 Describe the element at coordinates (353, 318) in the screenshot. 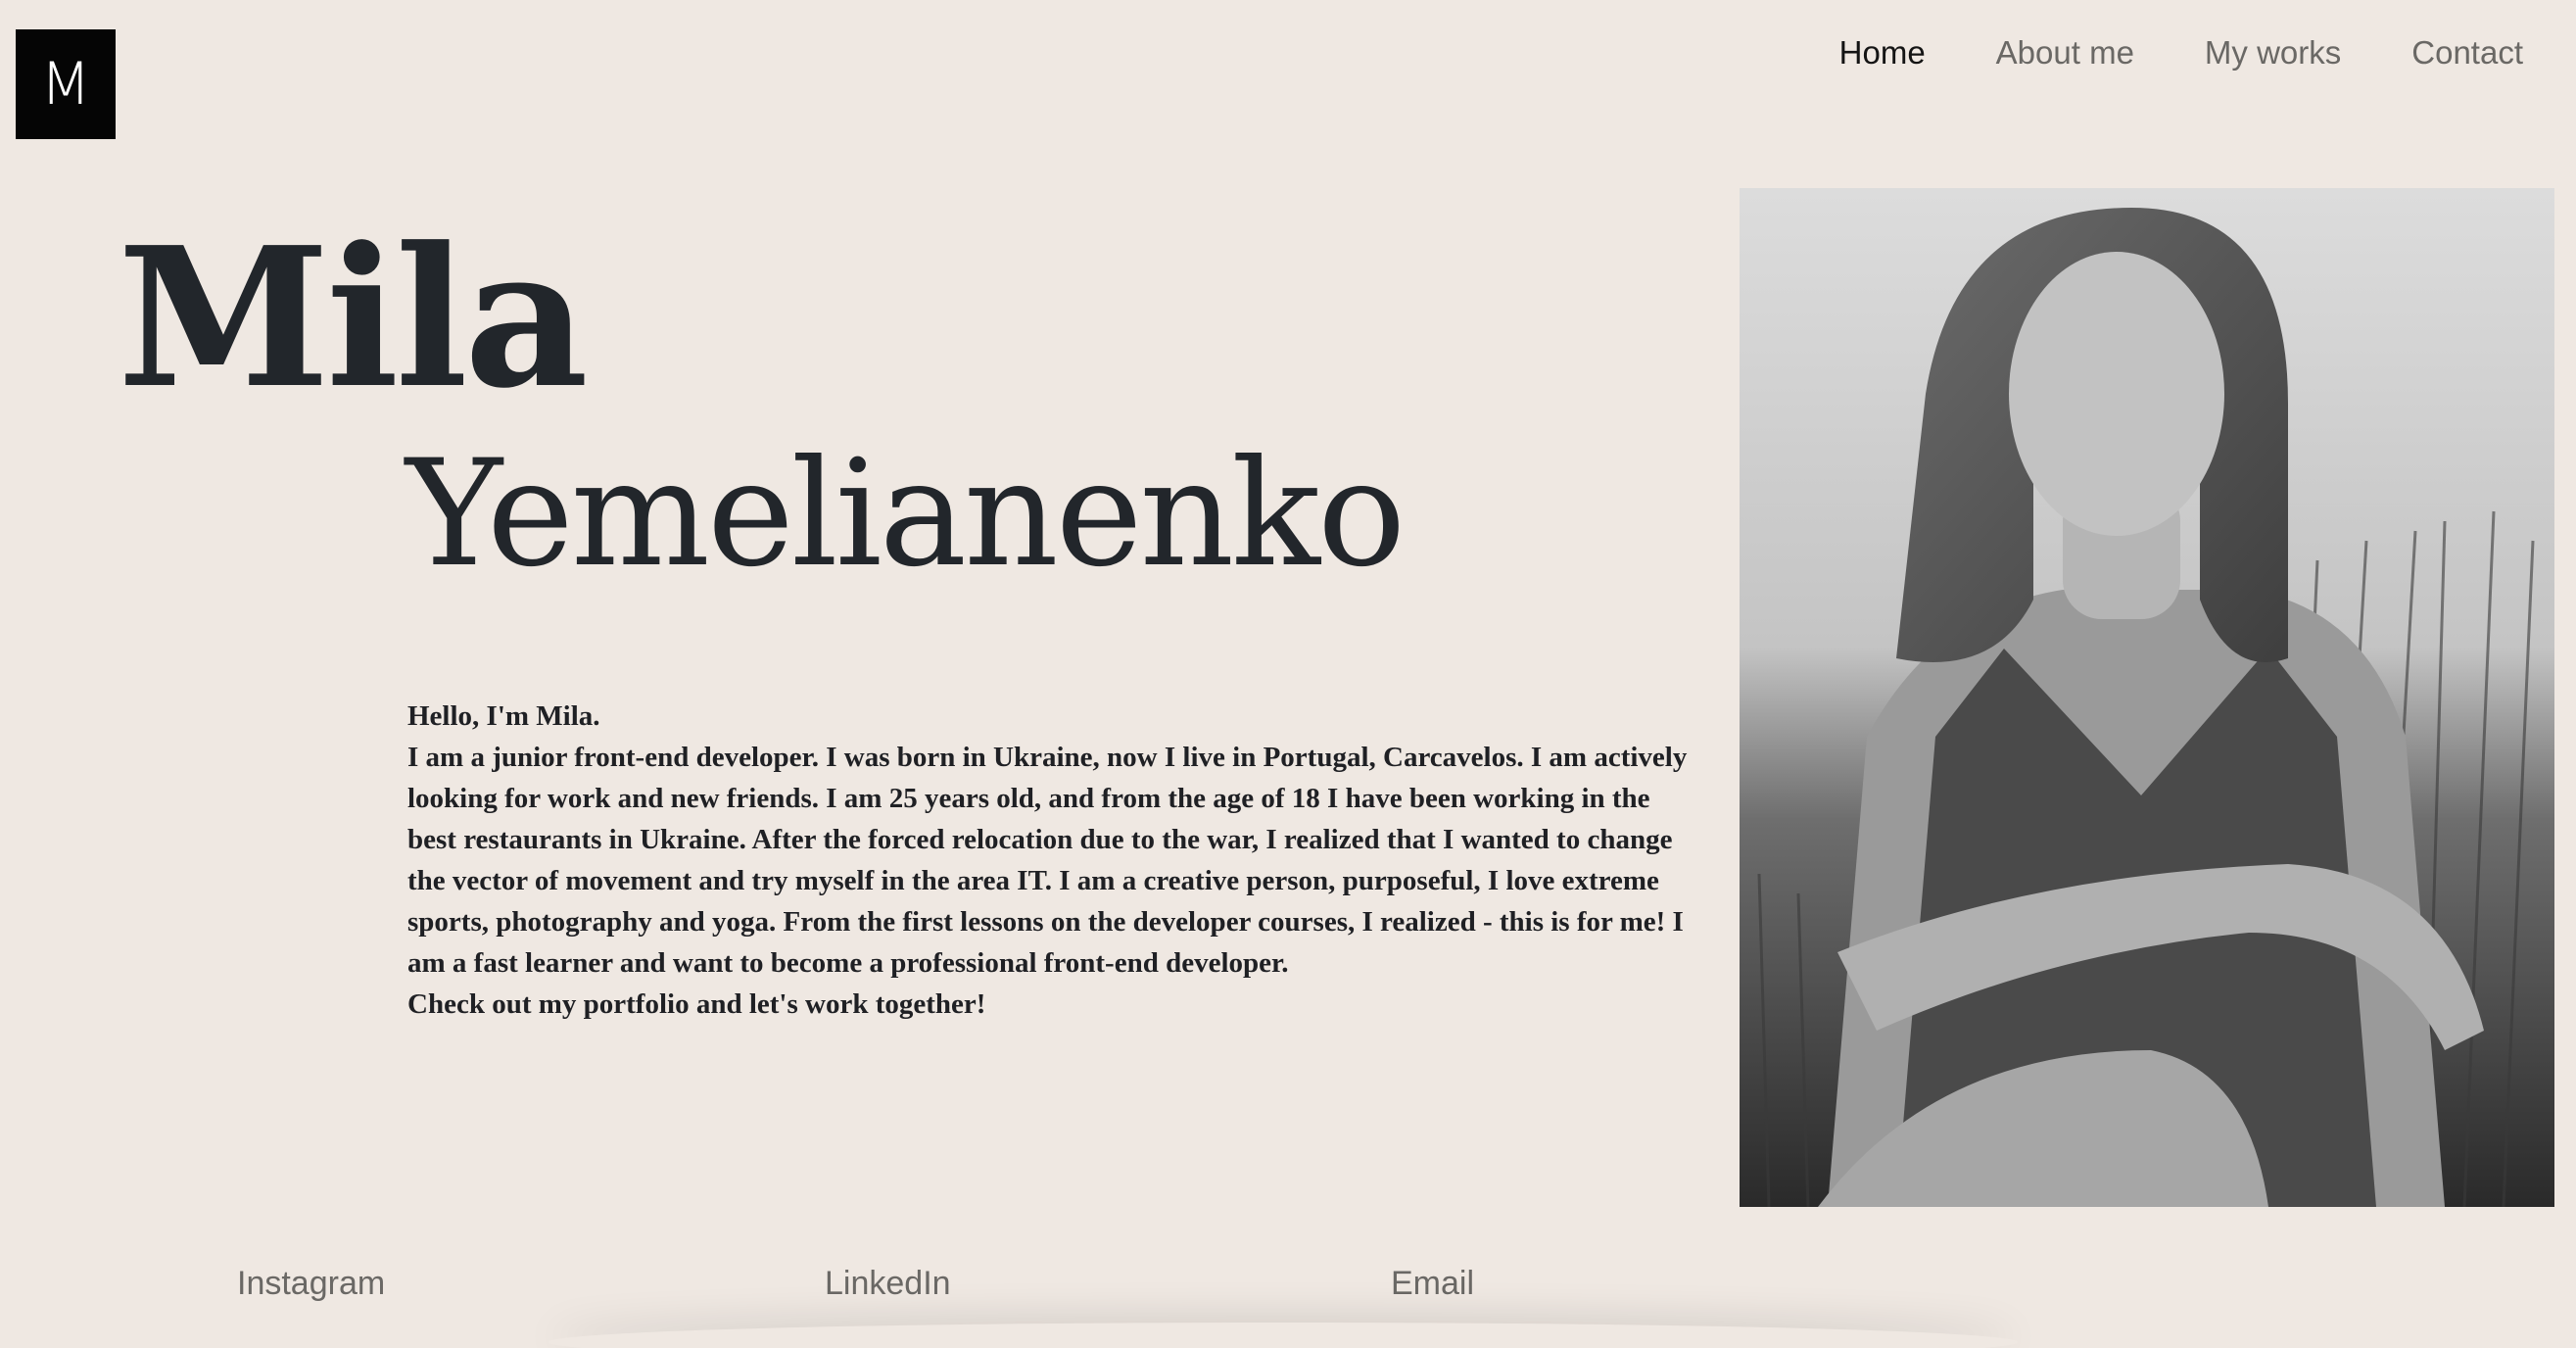

I see `hero-first-name: Mila` at that location.